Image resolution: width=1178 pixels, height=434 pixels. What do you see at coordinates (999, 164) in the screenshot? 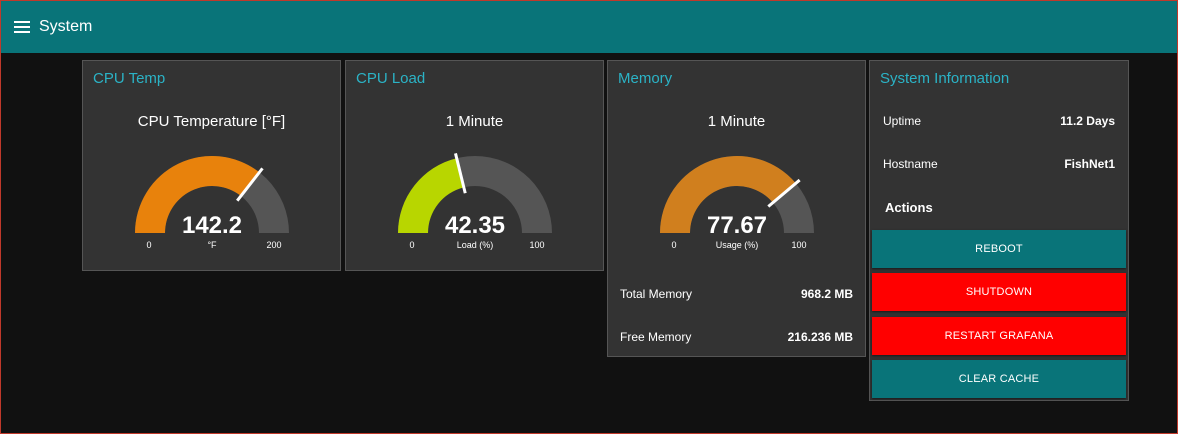
I see `hostname-row: Hostname FishNet1` at bounding box center [999, 164].